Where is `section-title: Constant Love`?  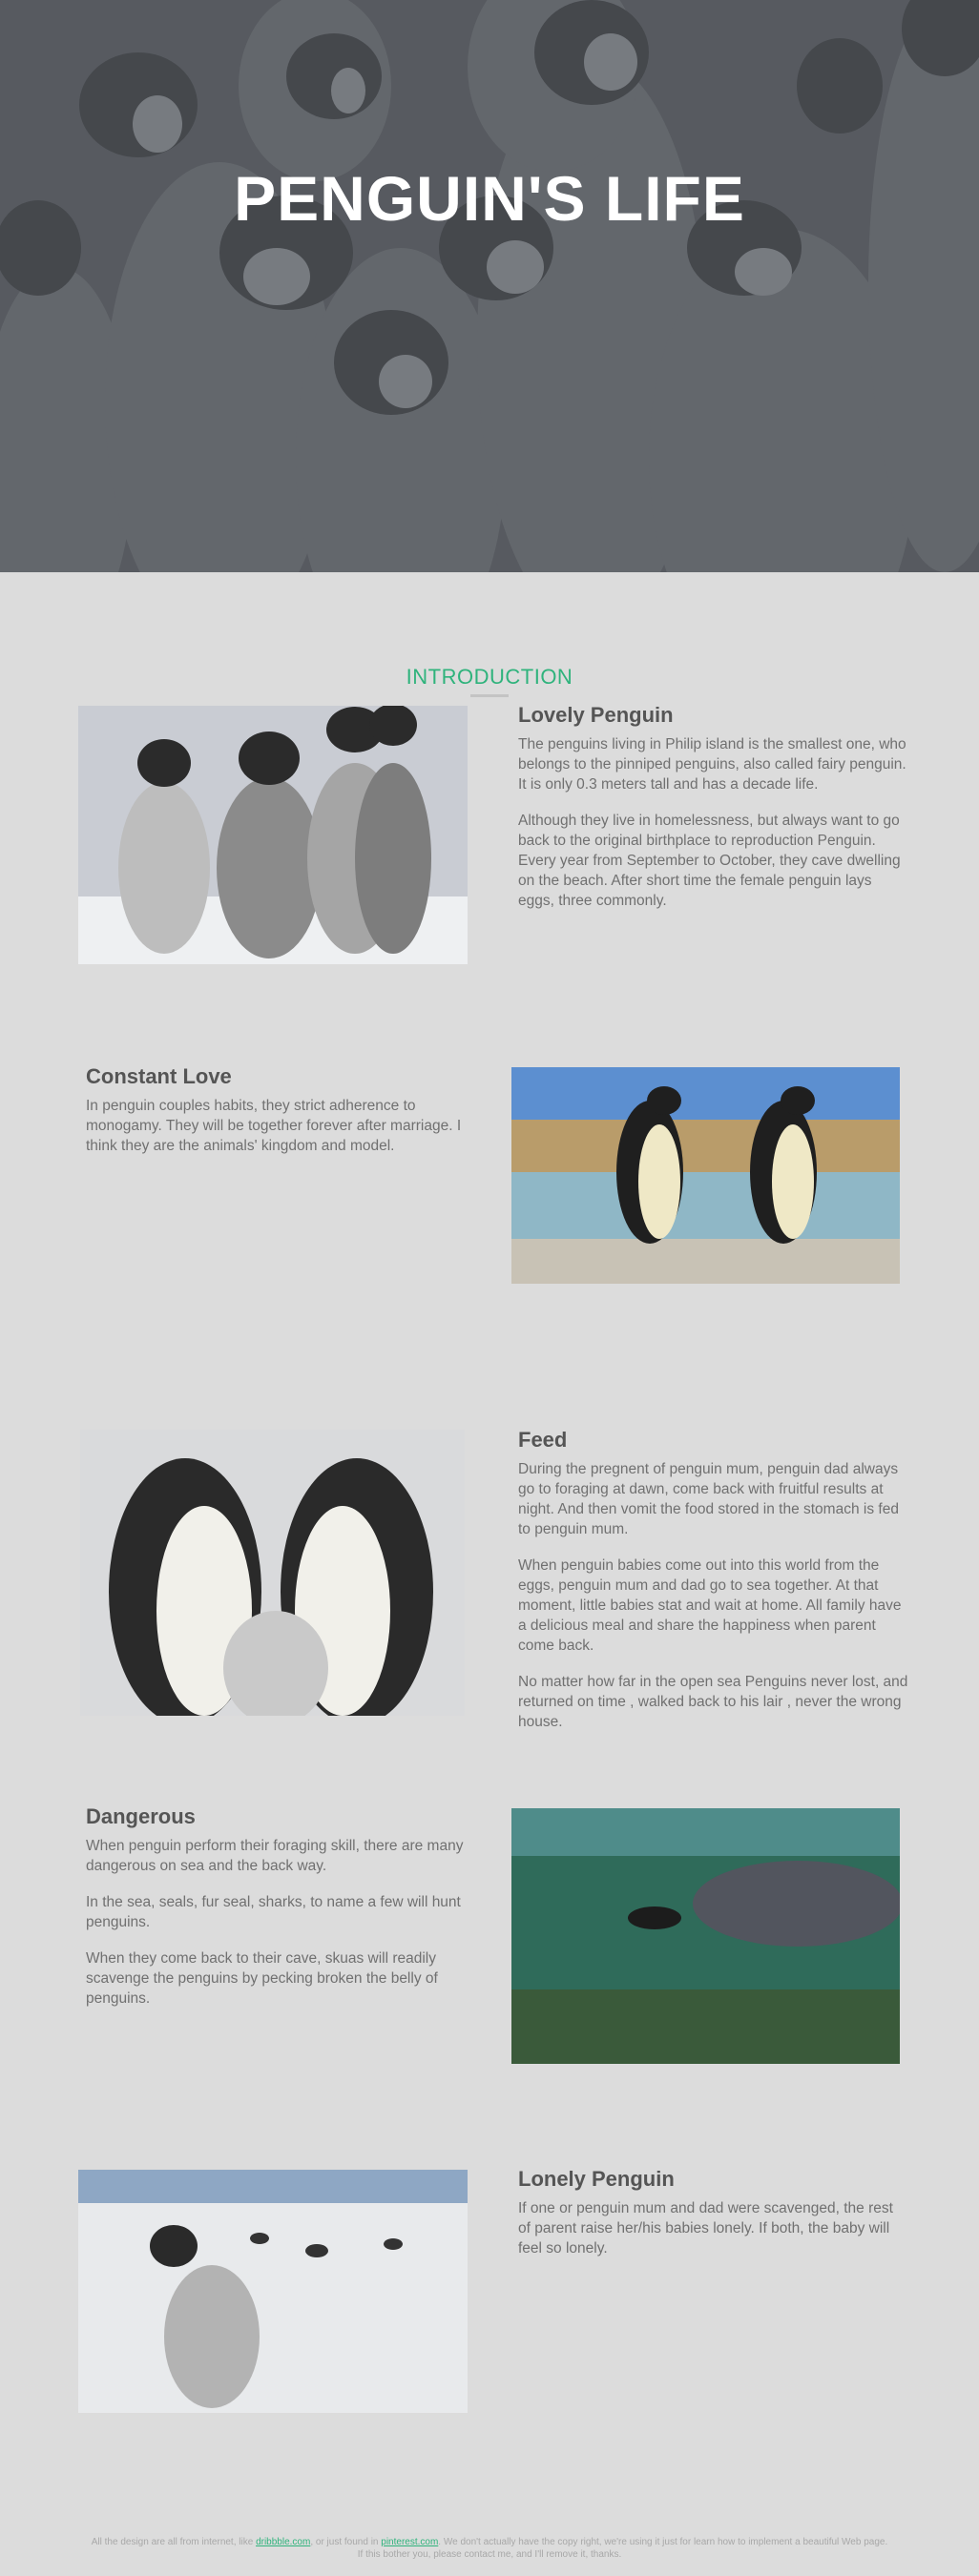 section-title: Constant Love is located at coordinates (159, 1076).